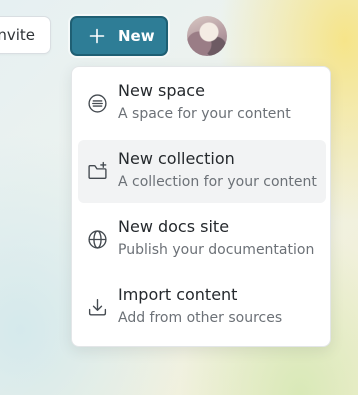 The height and width of the screenshot is (395, 358). What do you see at coordinates (97, 239) in the screenshot?
I see `globe-icon` at bounding box center [97, 239].